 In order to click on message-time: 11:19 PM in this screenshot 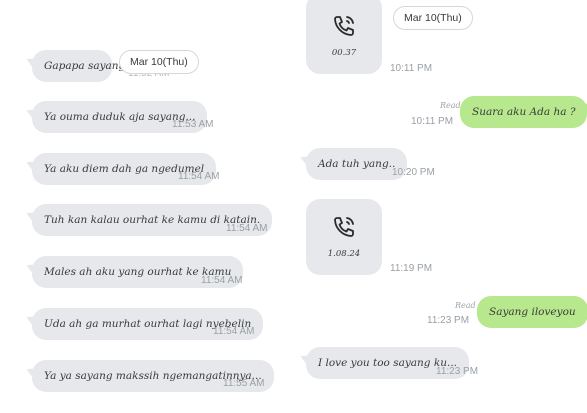, I will do `click(411, 268)`.